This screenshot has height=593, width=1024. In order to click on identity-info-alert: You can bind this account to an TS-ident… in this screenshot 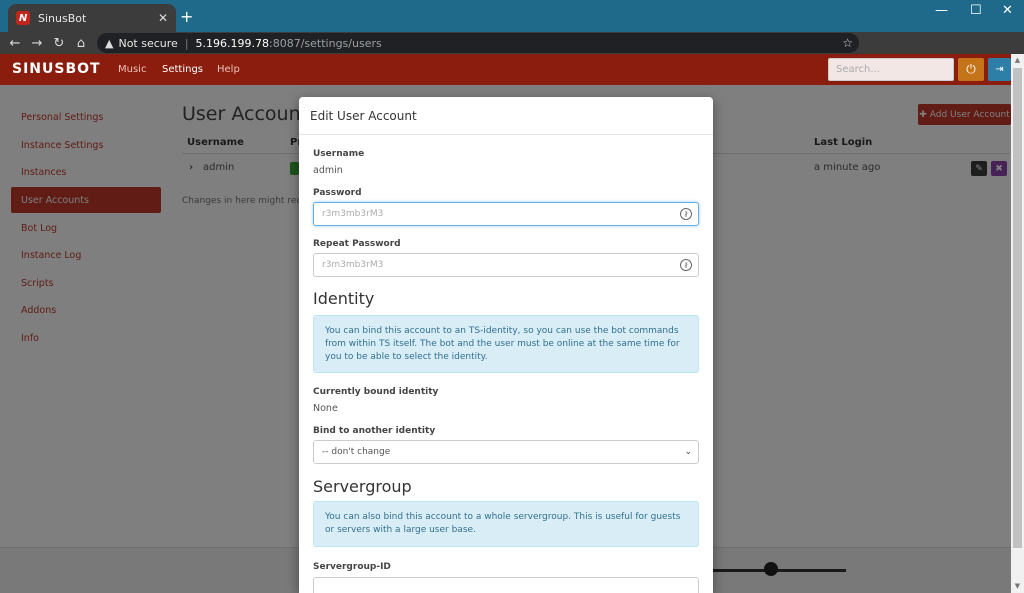, I will do `click(506, 344)`.